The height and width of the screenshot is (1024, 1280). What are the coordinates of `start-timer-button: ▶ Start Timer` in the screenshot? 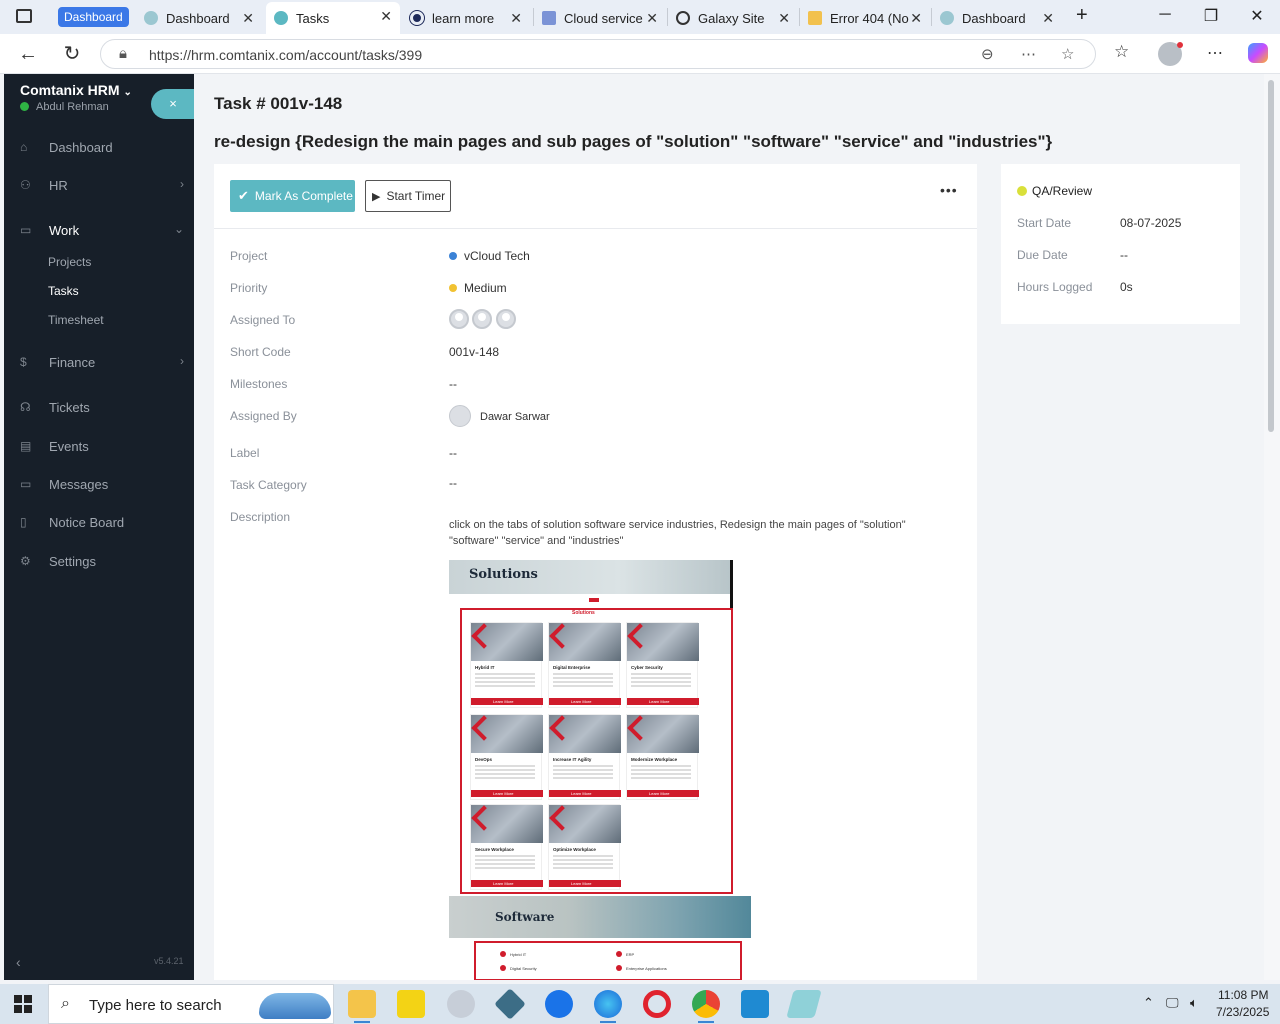 It's located at (408, 196).